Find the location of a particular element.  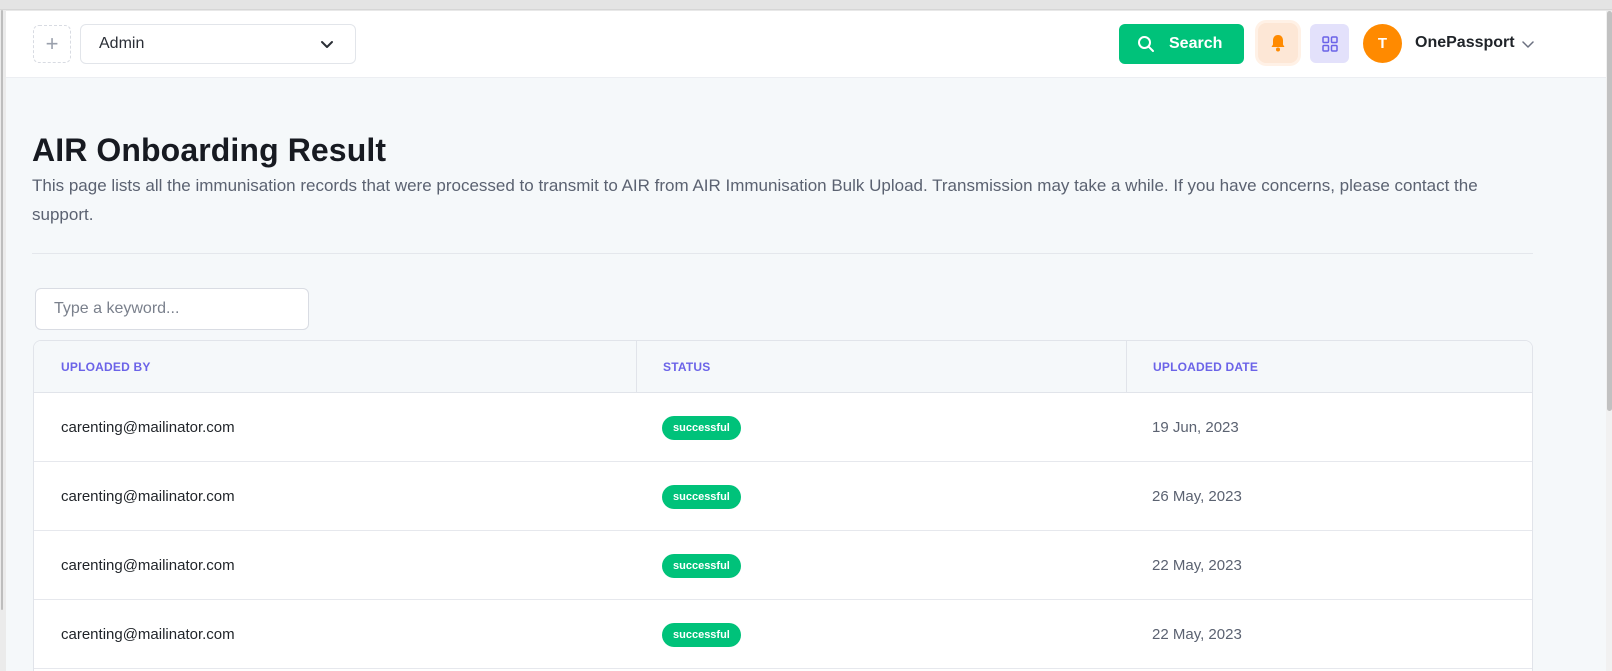

scrollbar-thumb is located at coordinates (1609, 211).